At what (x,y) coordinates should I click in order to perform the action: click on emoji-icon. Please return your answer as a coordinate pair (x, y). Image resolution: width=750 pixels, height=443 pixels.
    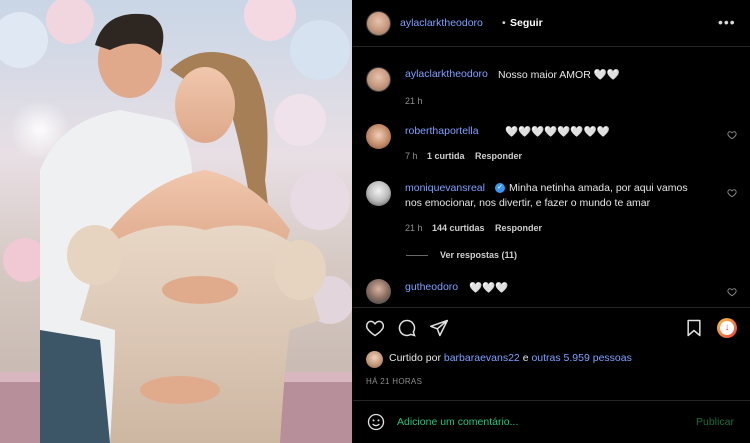
    Looking at the image, I should click on (376, 422).